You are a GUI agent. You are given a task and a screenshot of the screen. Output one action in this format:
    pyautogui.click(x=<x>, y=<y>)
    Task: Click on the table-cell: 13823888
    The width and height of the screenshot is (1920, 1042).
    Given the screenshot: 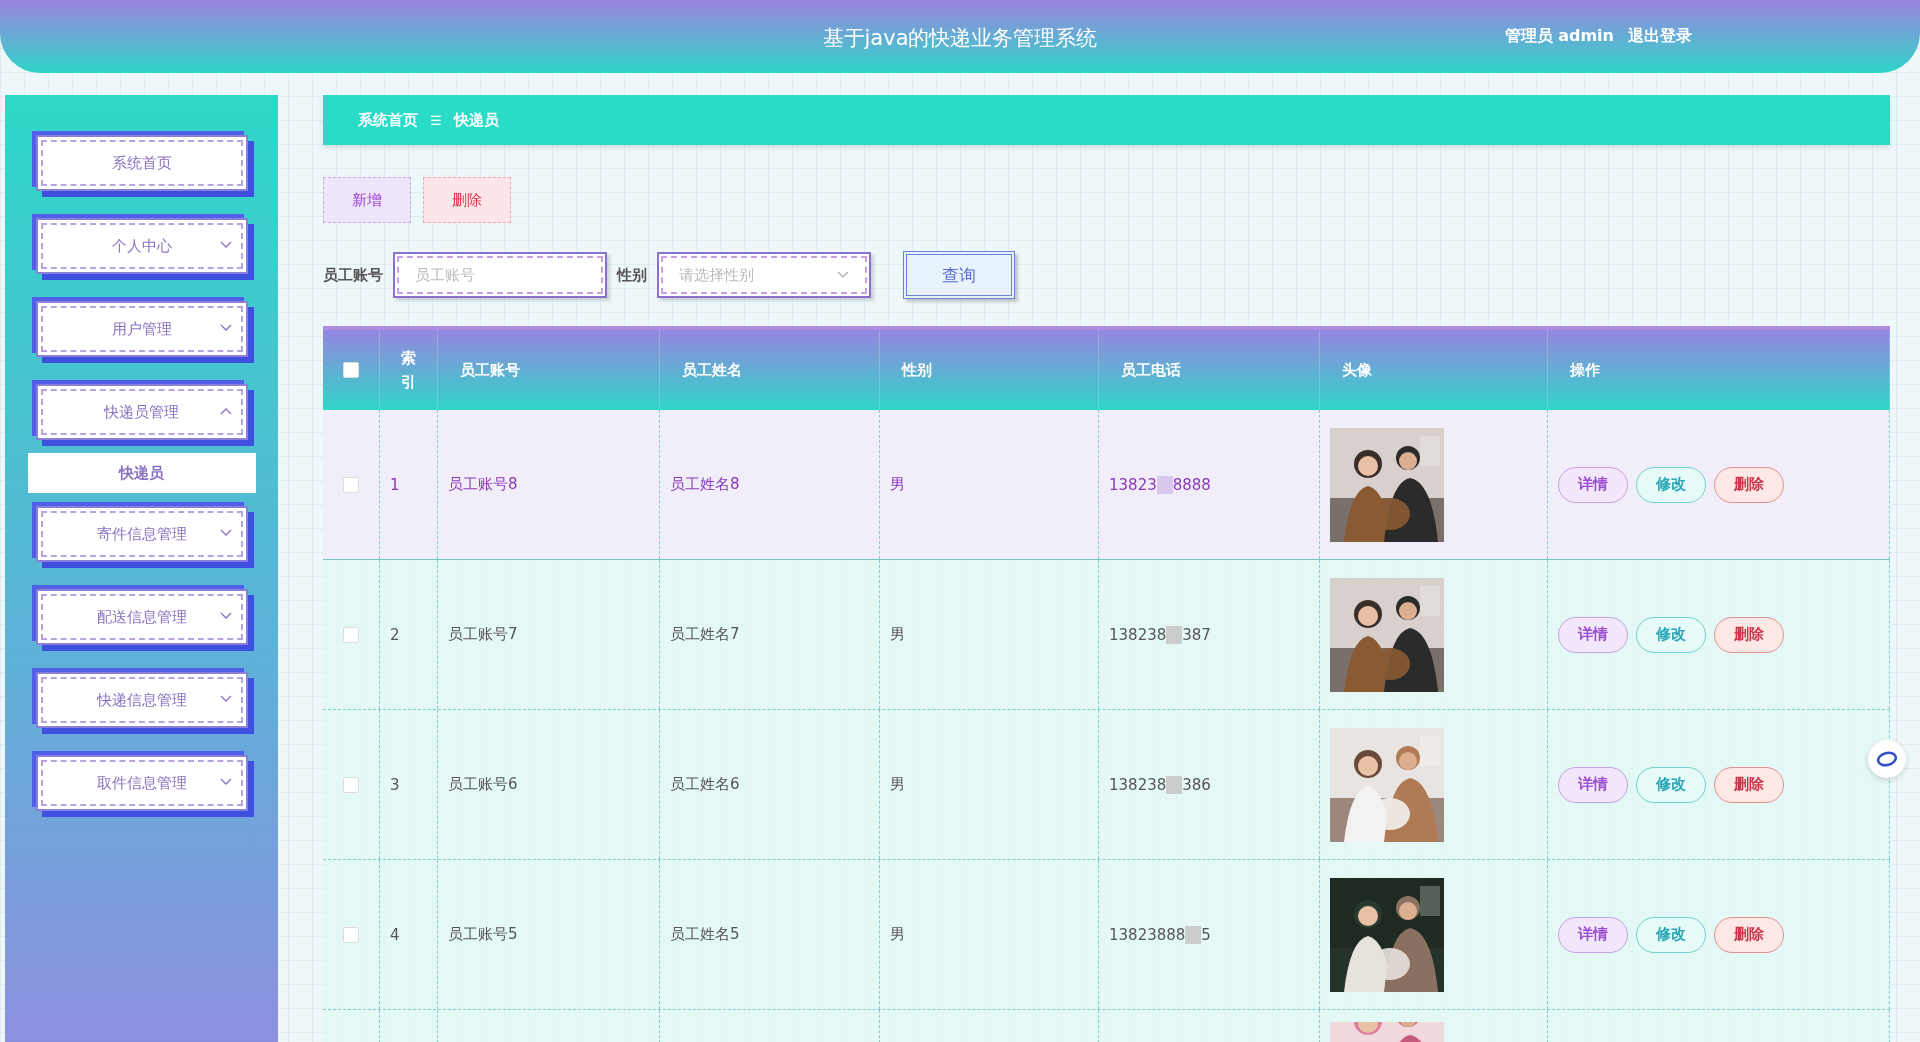 What is the action you would take?
    pyautogui.click(x=1147, y=934)
    